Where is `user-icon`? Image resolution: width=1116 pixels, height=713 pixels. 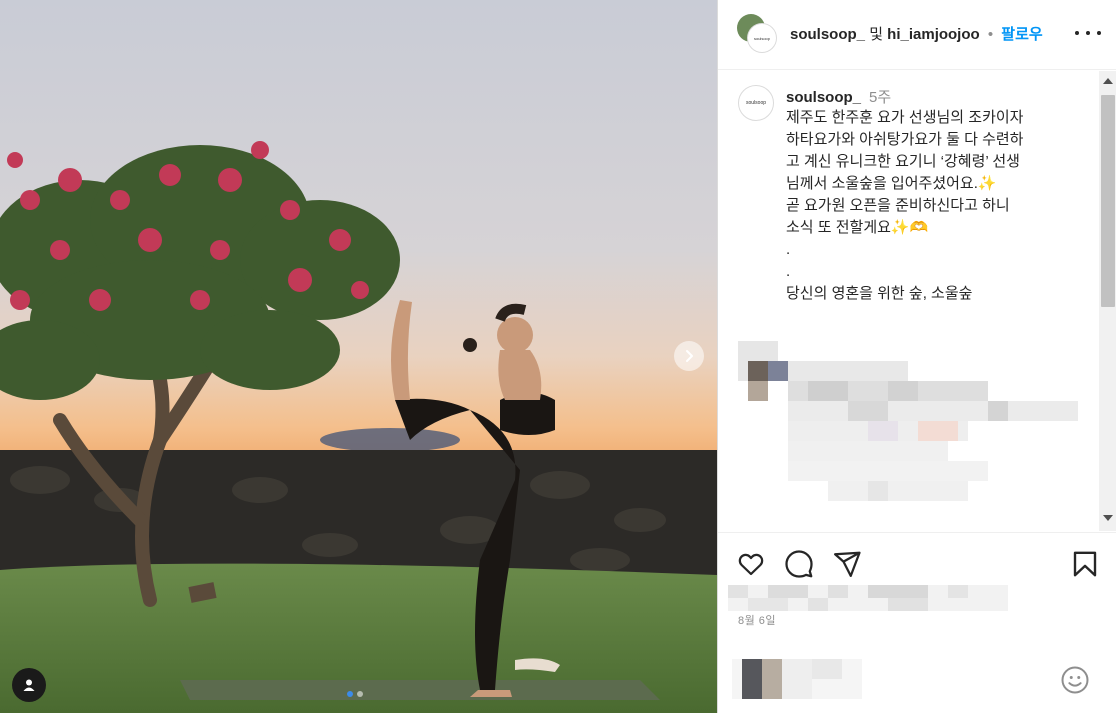
user-icon is located at coordinates (29, 685).